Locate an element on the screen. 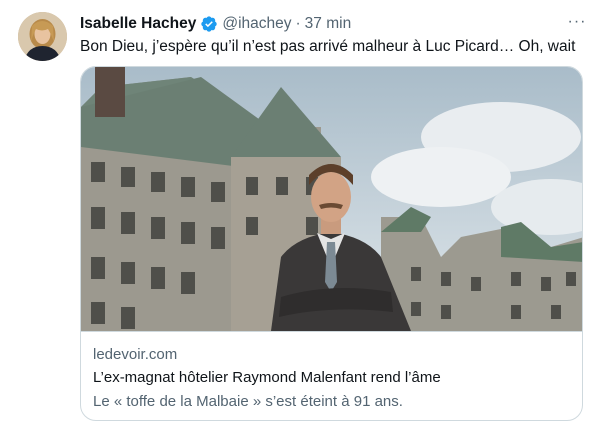 The image size is (600, 431). avatar-image is located at coordinates (42, 36).